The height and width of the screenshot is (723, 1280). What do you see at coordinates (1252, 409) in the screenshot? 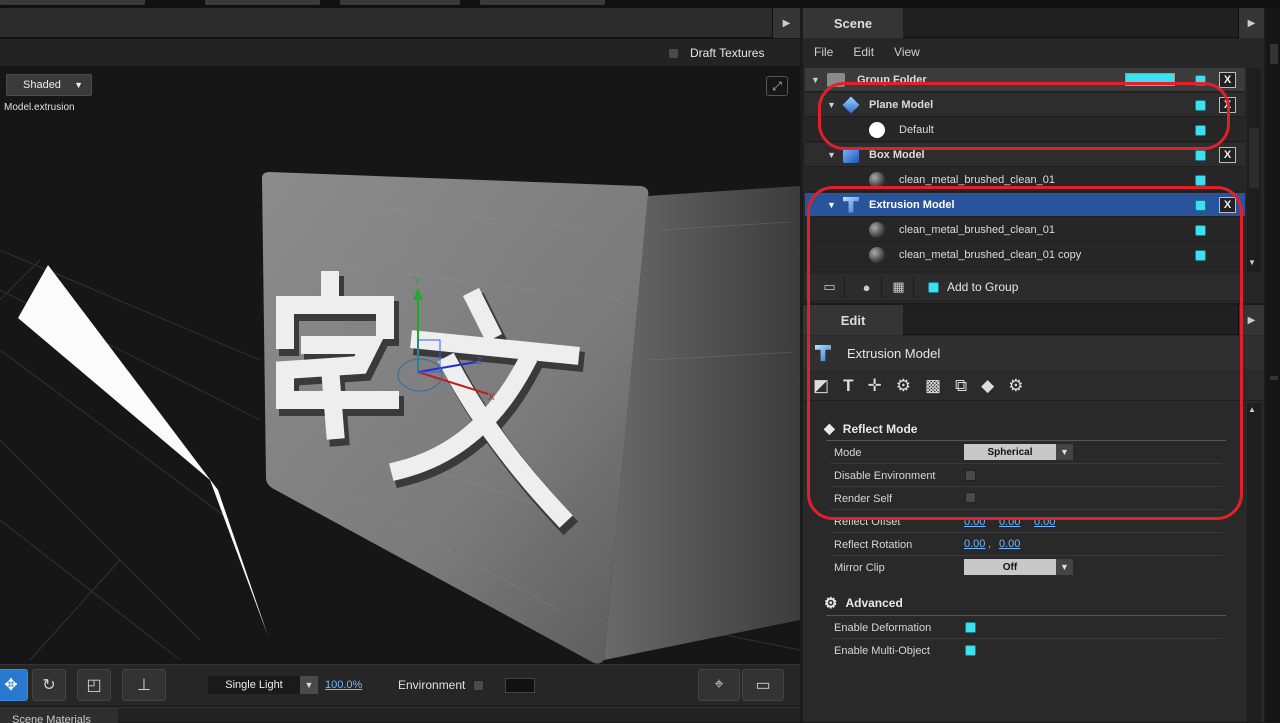
I see `scroll-up-icon: ▲` at bounding box center [1252, 409].